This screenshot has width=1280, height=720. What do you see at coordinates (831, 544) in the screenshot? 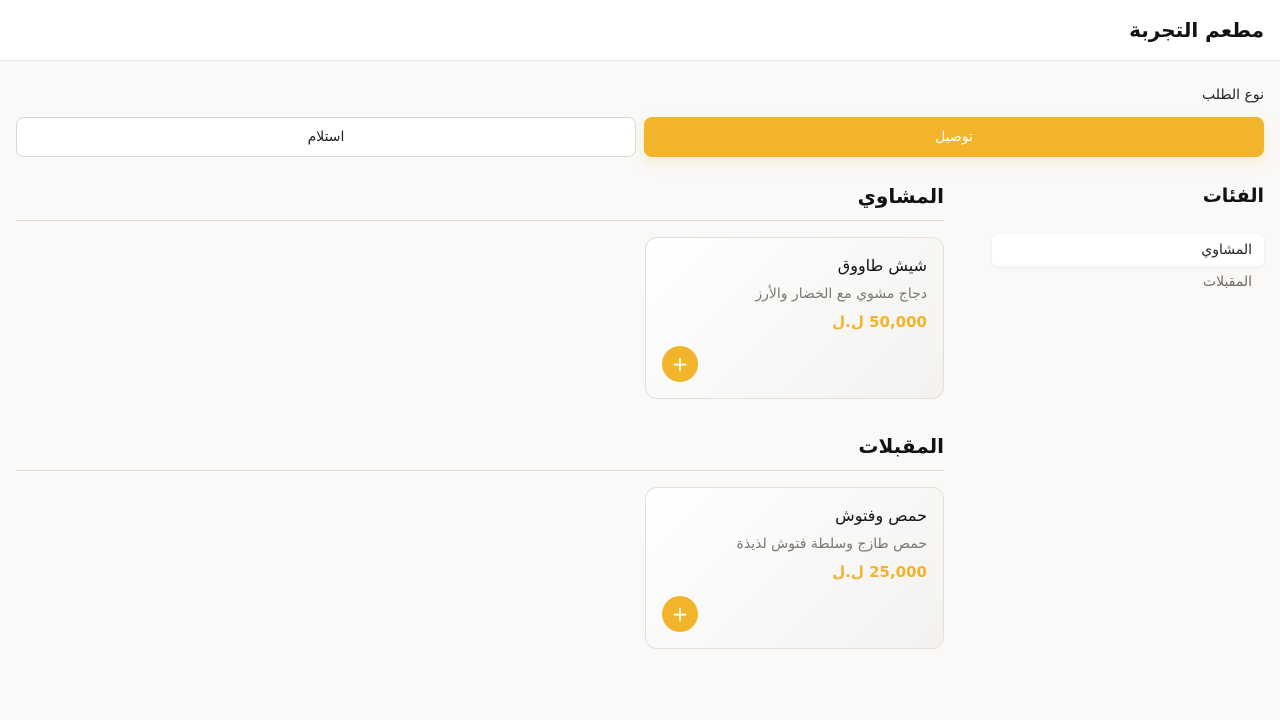
I see `item-description: حمص طازج وسلطة فتوش لذيذة` at bounding box center [831, 544].